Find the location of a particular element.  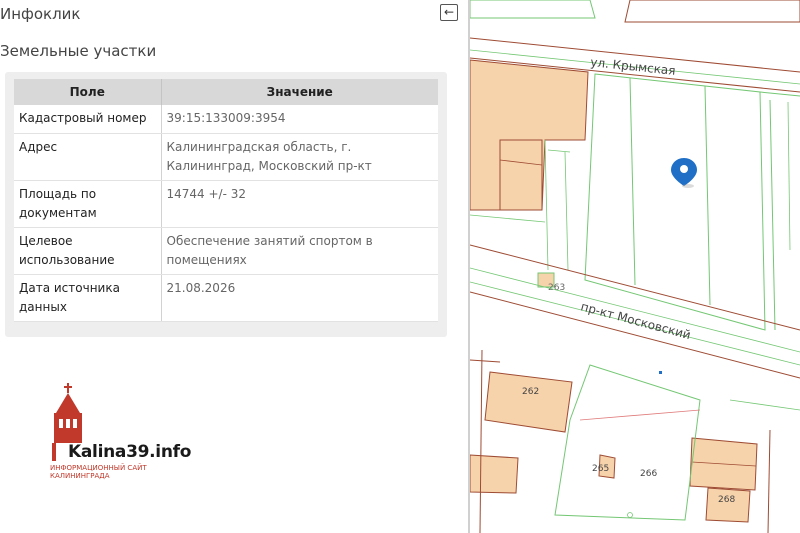

table-row: Дата источника данных 21.08.2026 is located at coordinates (226, 298).